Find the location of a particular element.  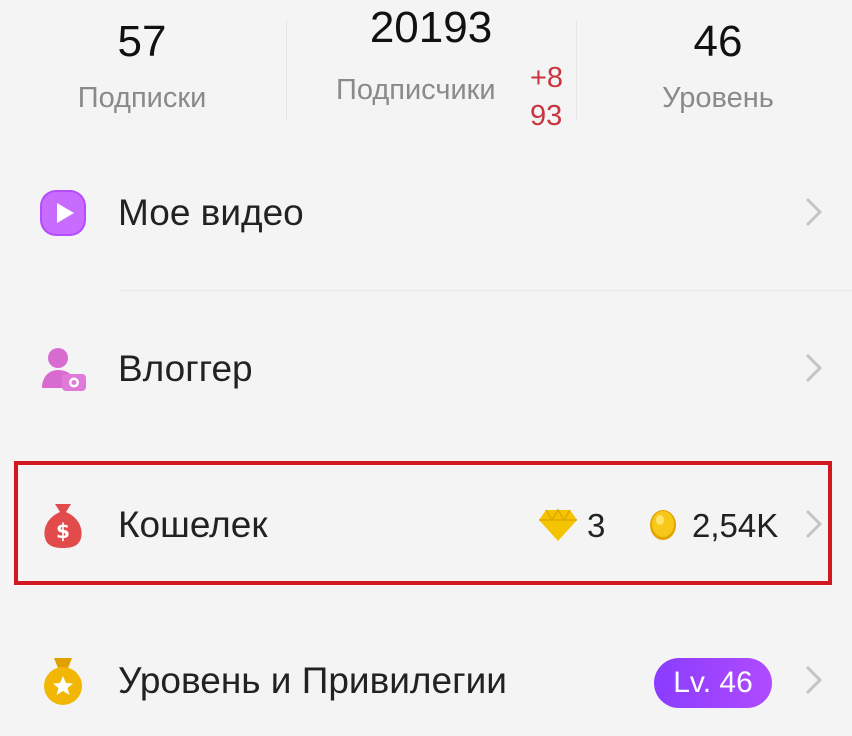

menu-item-my-video: Мое видео is located at coordinates (426, 213).